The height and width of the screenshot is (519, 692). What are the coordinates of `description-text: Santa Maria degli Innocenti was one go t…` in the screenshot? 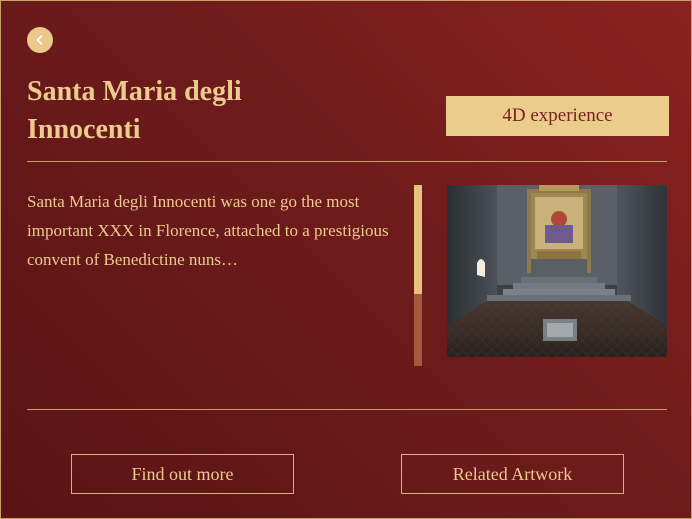 It's located at (208, 230).